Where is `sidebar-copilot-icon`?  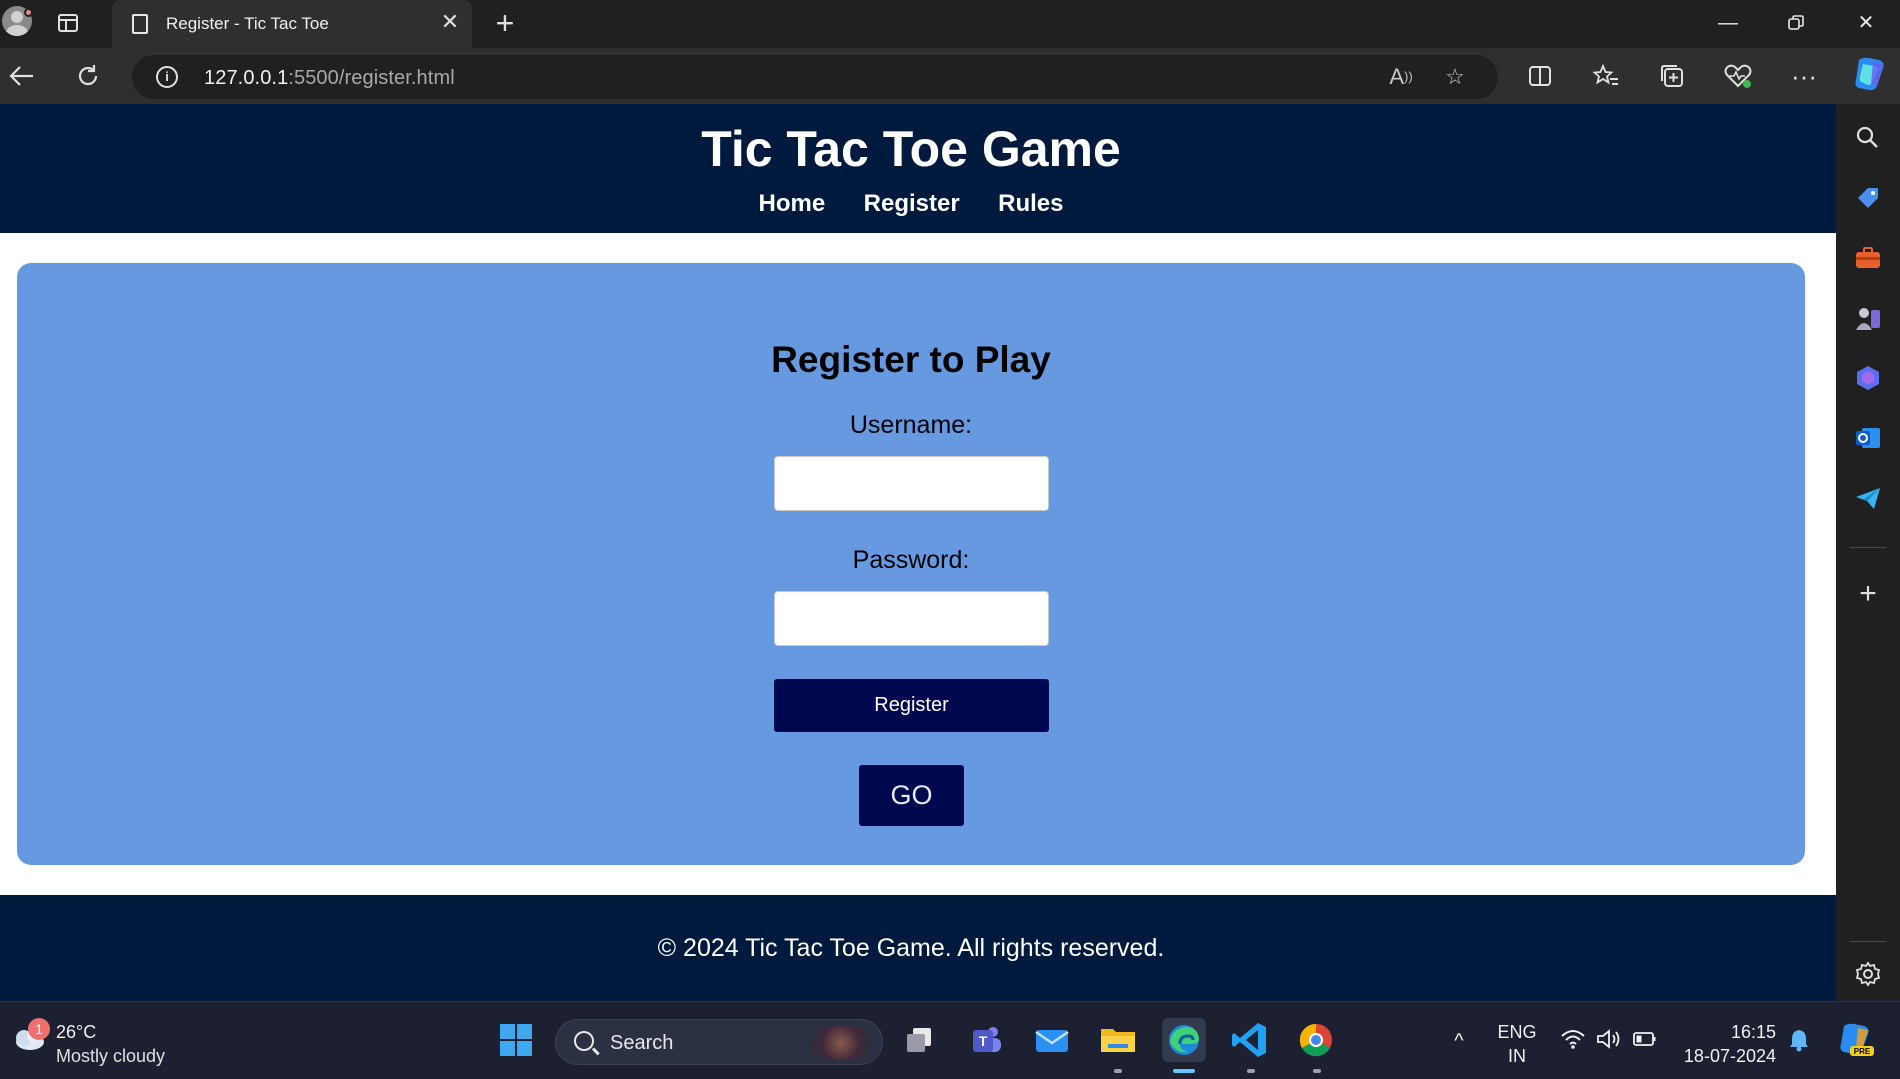 sidebar-copilot-icon is located at coordinates (1868, 378).